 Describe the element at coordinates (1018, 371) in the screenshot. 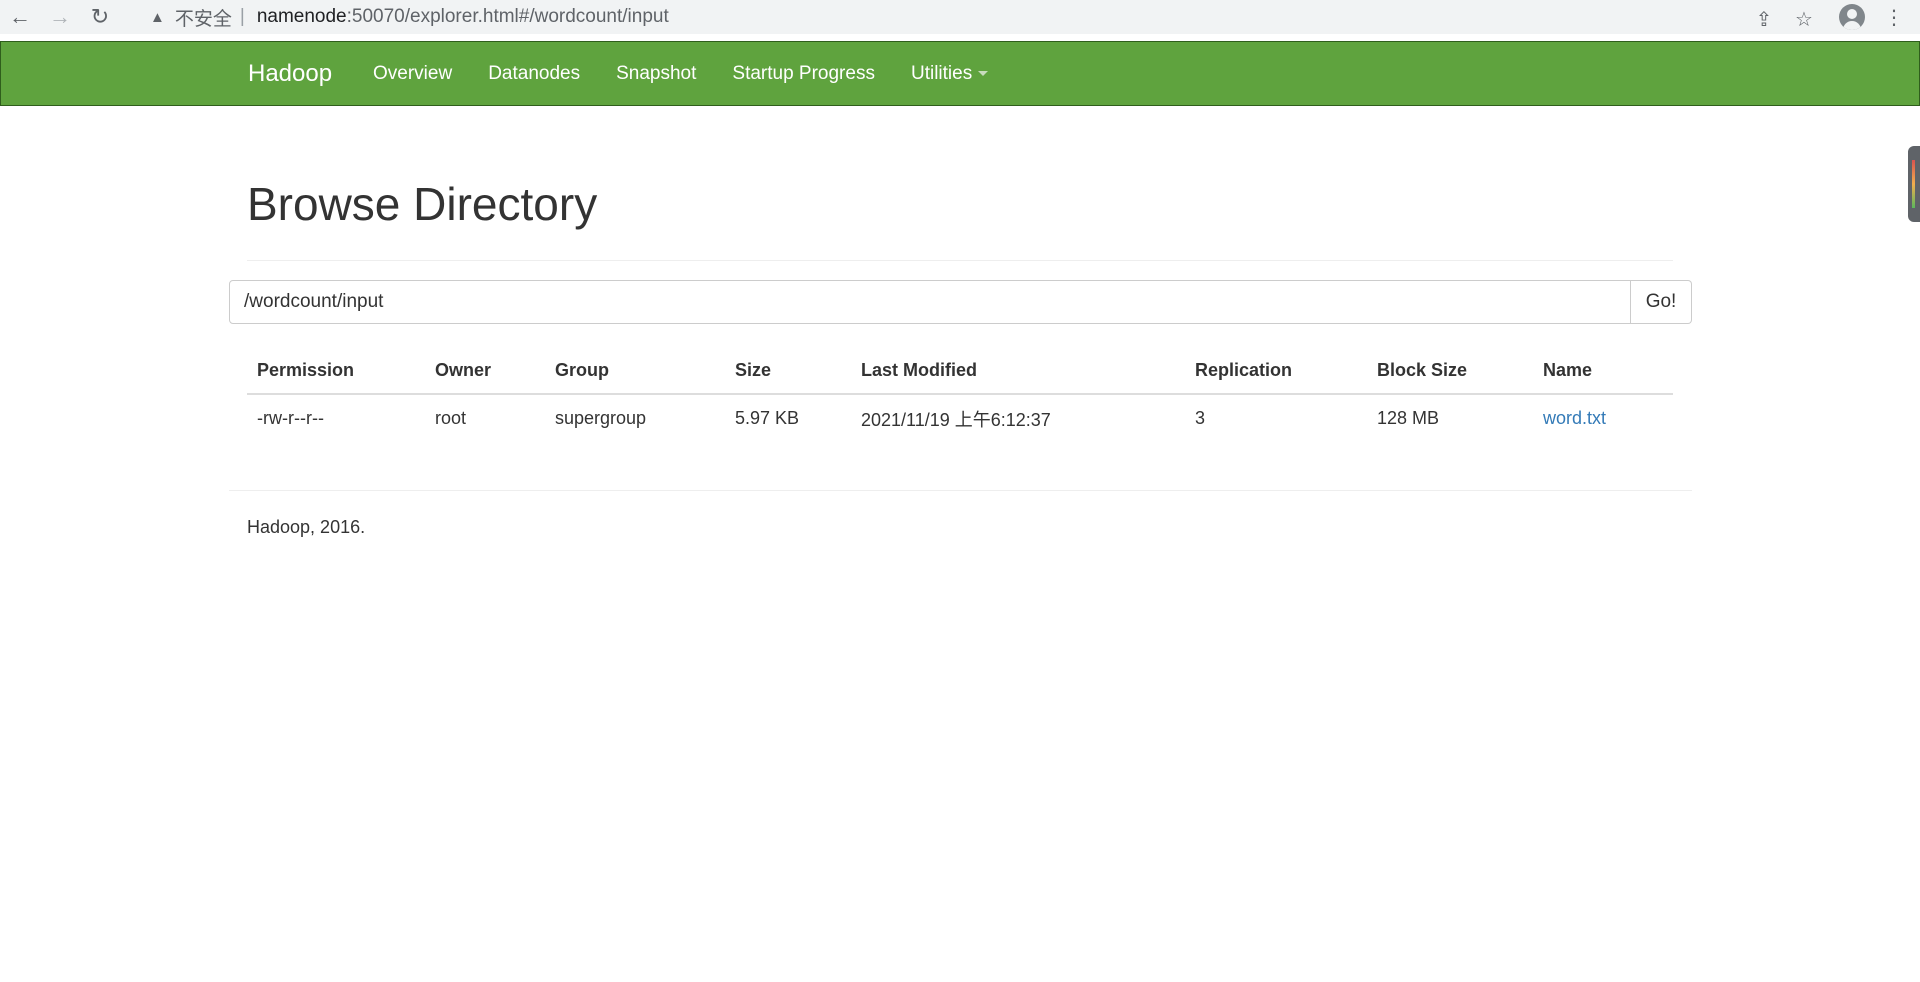

I see `column-header-last-modified: Last Modified` at that location.